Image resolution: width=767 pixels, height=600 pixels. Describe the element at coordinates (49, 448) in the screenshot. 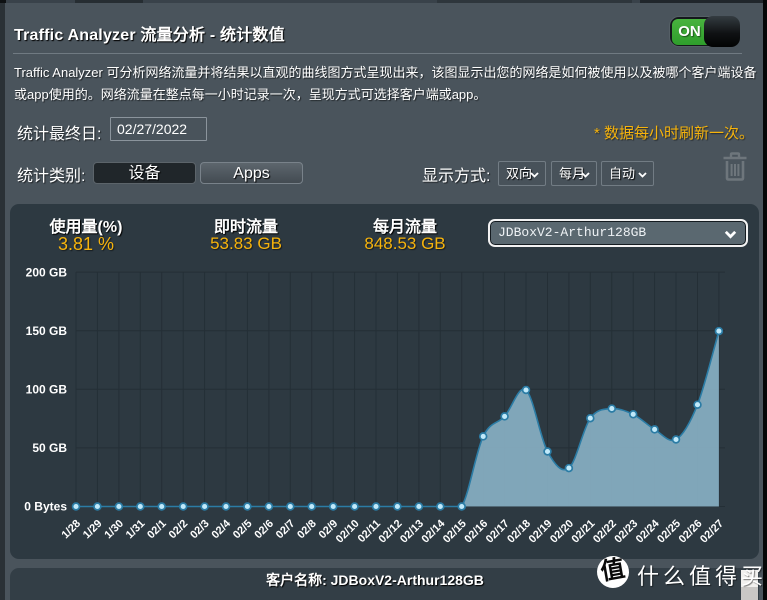

I see `svg-text: 50 GB` at that location.